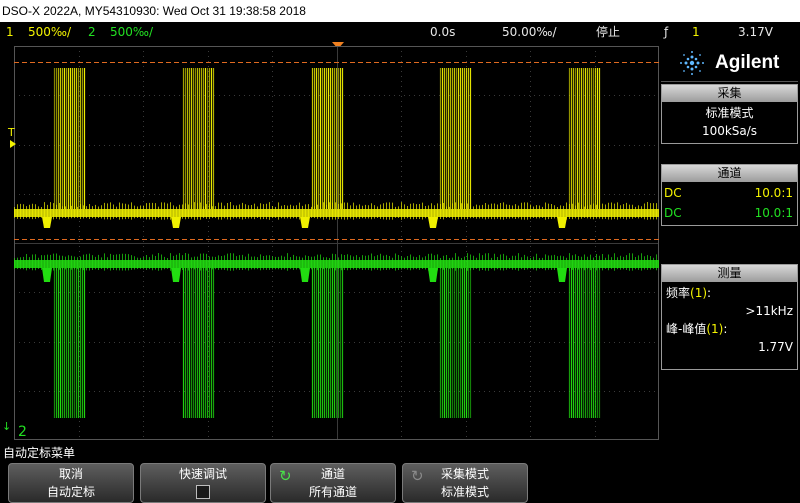 The image size is (800, 503). What do you see at coordinates (729, 317) in the screenshot?
I see `measure-section: 测量 频率(1): >11kHz 峰-峰值(1): 1.77V` at bounding box center [729, 317].